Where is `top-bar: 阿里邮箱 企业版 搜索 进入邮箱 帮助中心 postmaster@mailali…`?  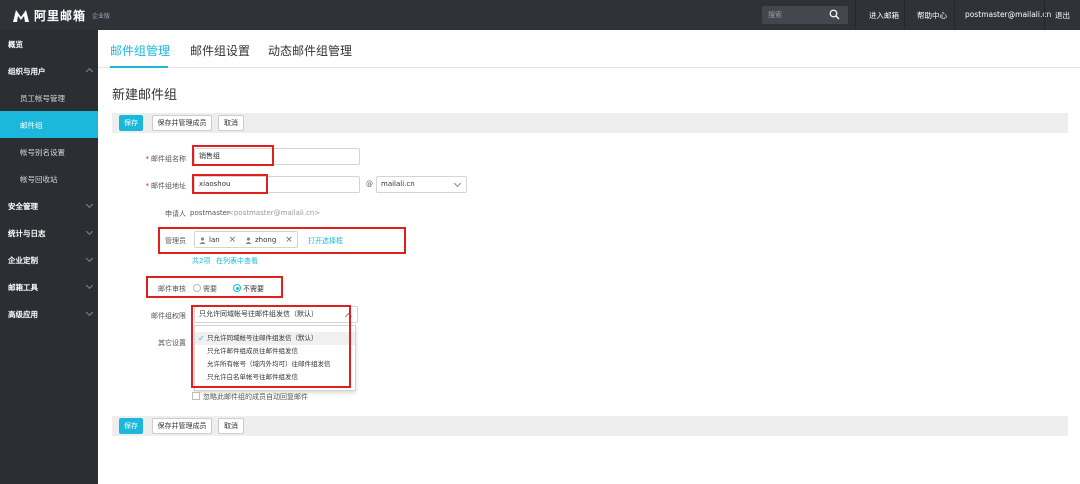
top-bar: 阿里邮箱 企业版 搜索 进入邮箱 帮助中心 postmaster@mailali… is located at coordinates (540, 15).